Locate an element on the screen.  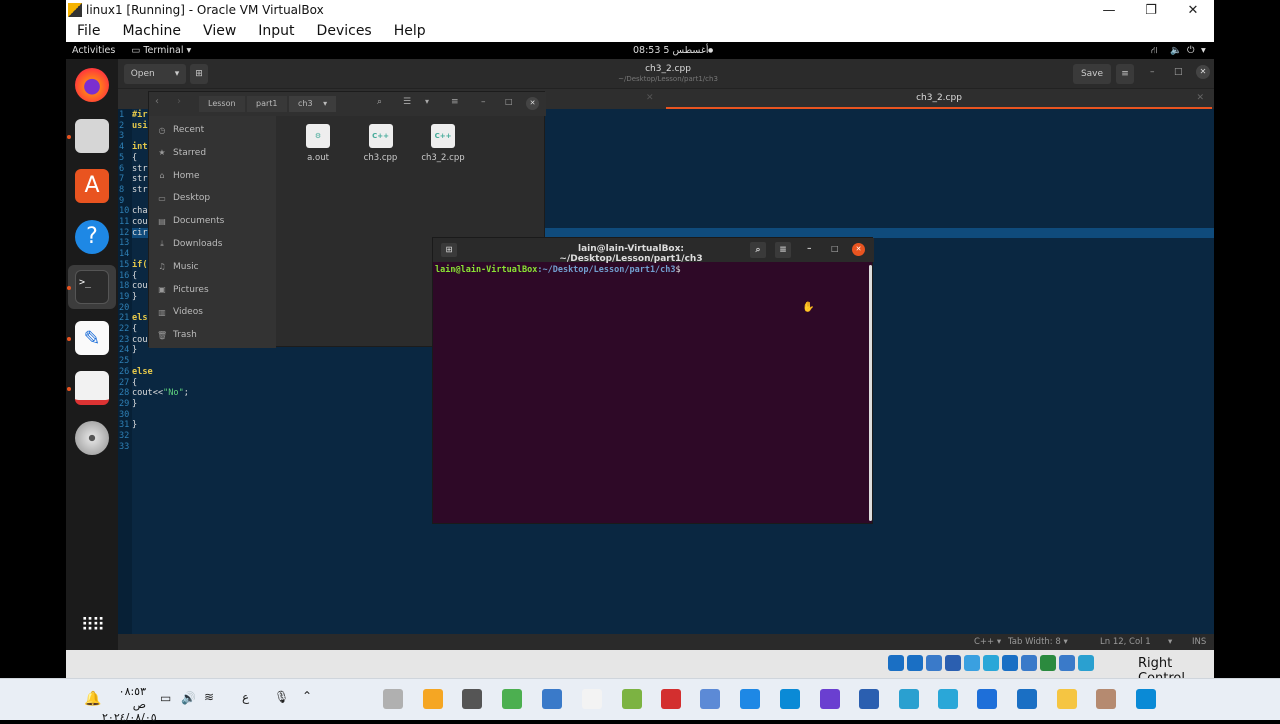
other-tab-close-icon: ✕ is located at coordinates (650, 98).